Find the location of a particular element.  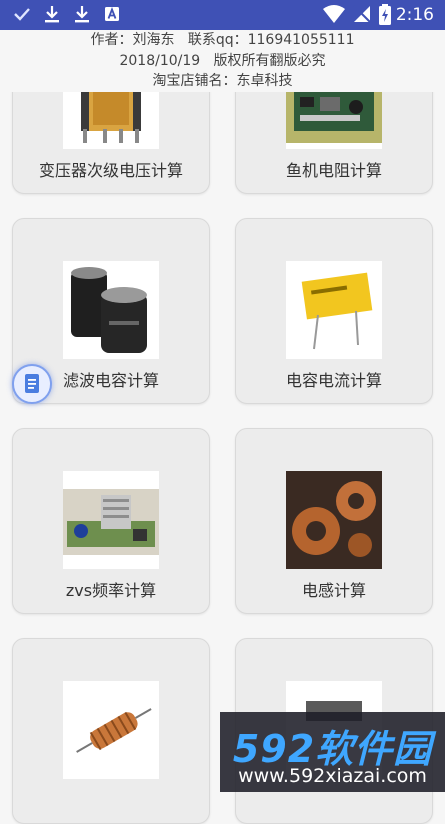

wifi-icon is located at coordinates (334, 14).